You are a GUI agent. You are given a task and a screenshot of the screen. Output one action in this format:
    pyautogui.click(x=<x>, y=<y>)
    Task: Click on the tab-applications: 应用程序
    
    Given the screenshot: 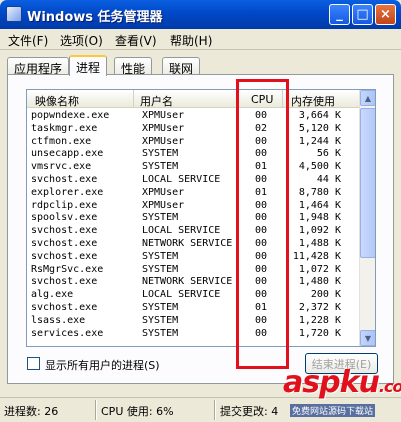 What is the action you would take?
    pyautogui.click(x=38, y=66)
    